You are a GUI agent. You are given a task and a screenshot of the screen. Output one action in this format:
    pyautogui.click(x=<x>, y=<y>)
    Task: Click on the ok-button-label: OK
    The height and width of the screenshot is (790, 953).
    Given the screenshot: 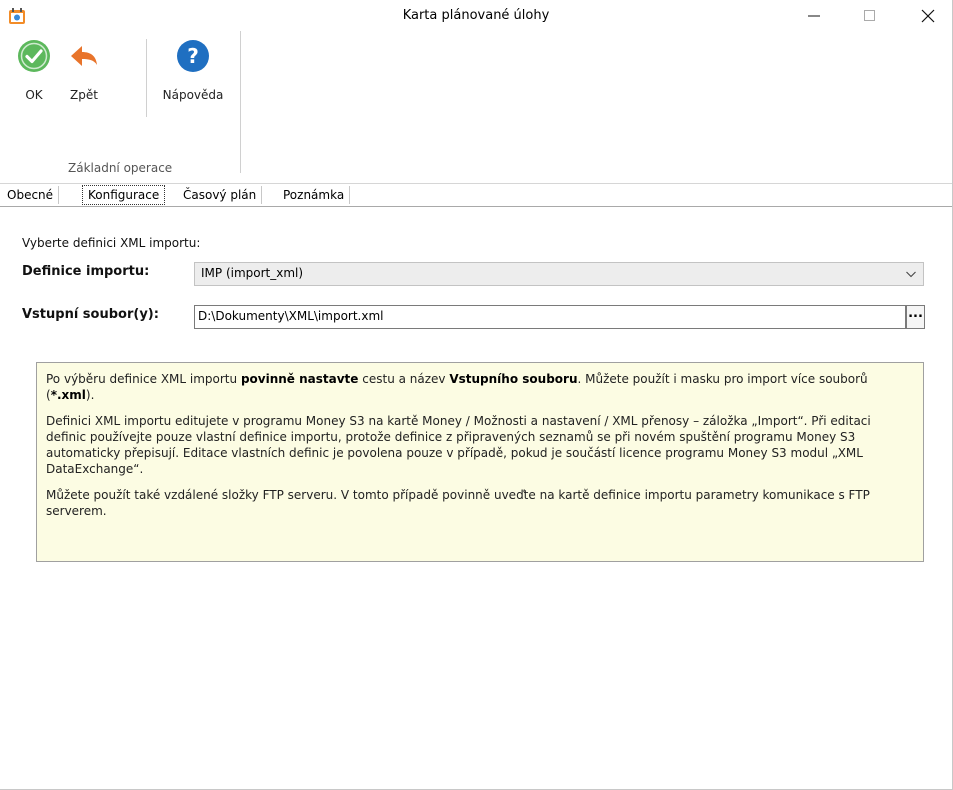 What is the action you would take?
    pyautogui.click(x=34, y=95)
    